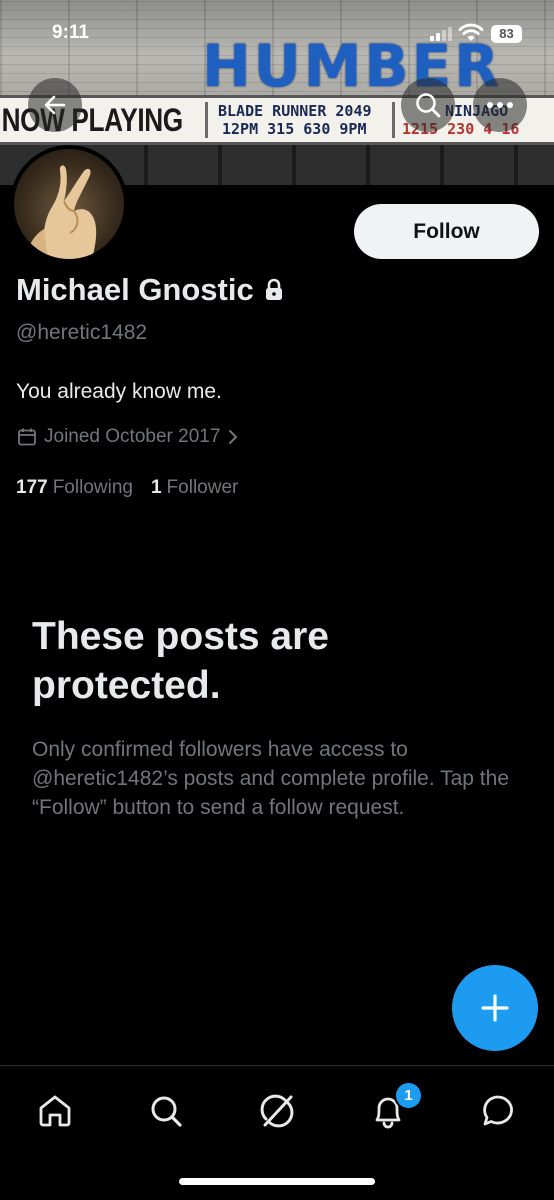 This screenshot has width=554, height=1200. I want to click on following-label: Following, so click(92, 487).